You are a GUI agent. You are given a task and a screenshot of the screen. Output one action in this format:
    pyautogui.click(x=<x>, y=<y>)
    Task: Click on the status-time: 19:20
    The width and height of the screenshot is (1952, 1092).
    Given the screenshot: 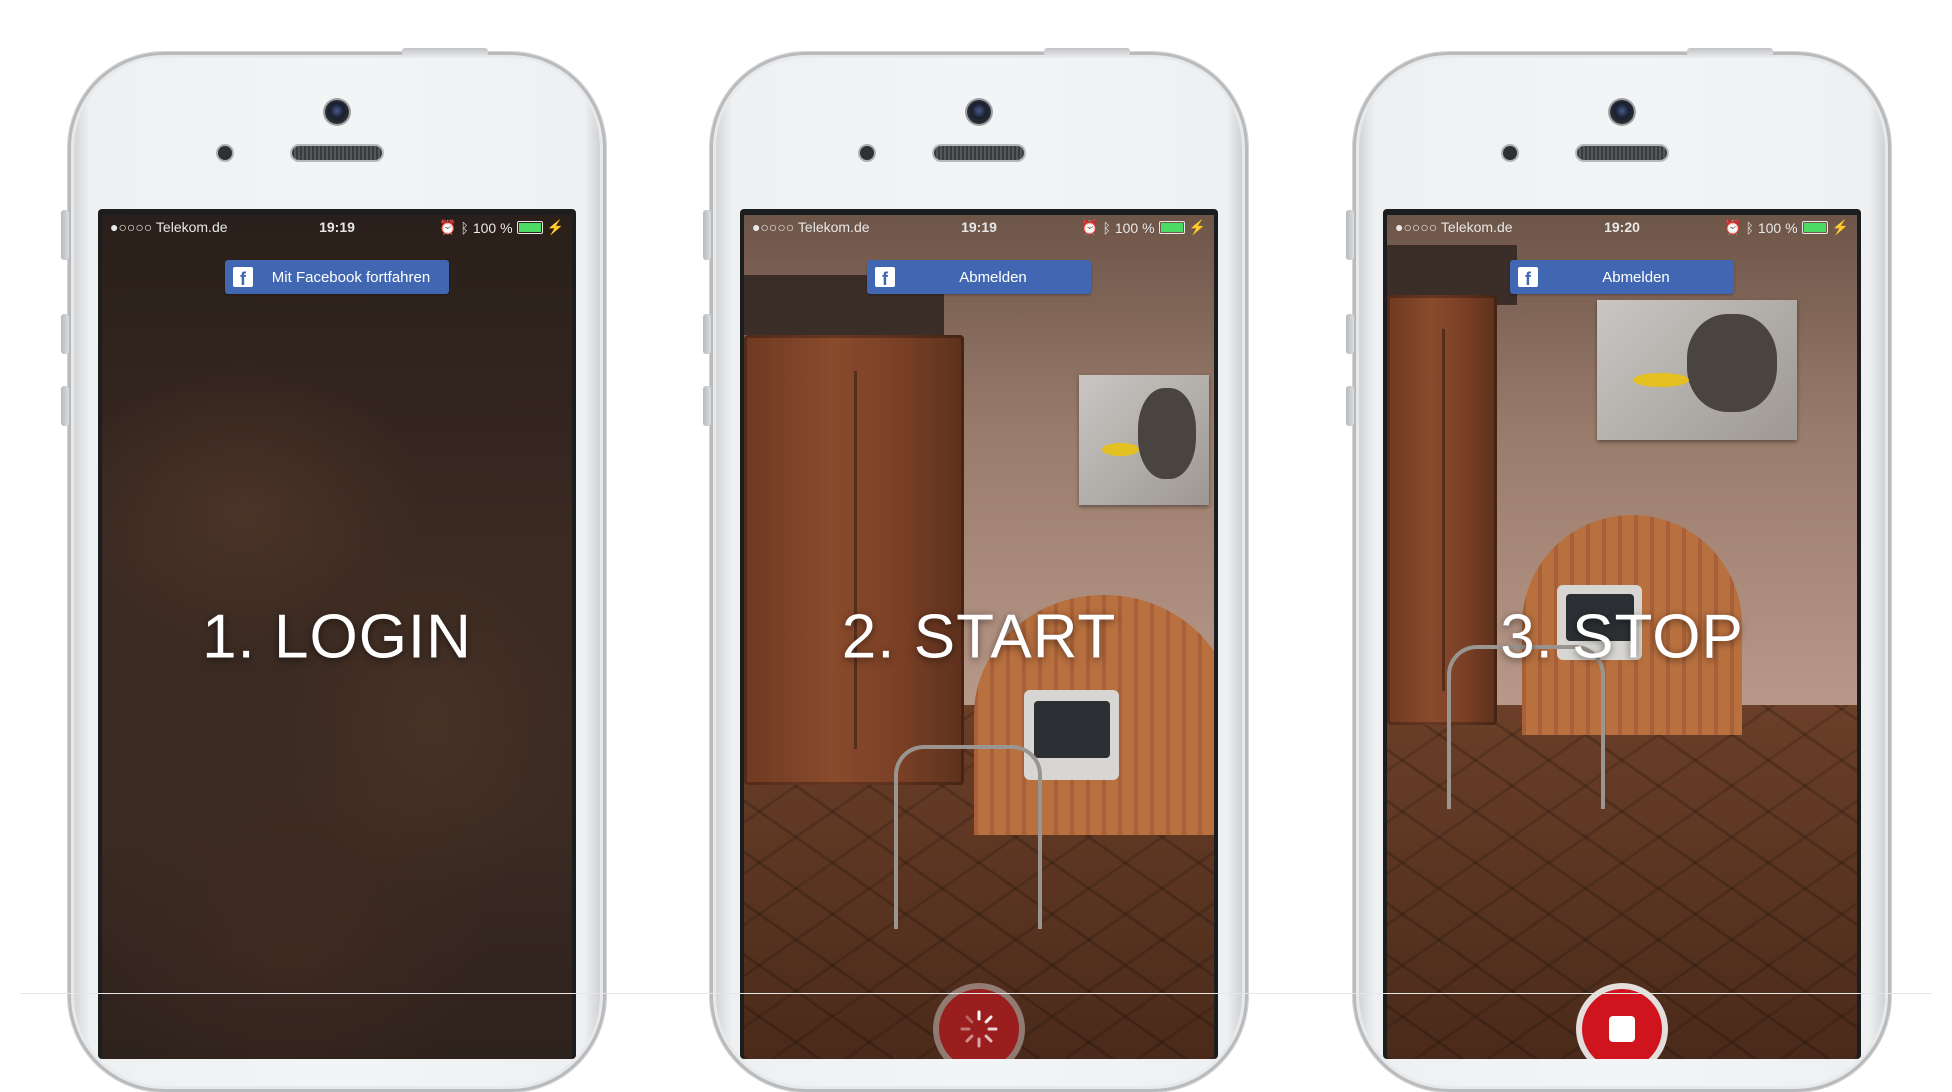 What is the action you would take?
    pyautogui.click(x=1622, y=227)
    